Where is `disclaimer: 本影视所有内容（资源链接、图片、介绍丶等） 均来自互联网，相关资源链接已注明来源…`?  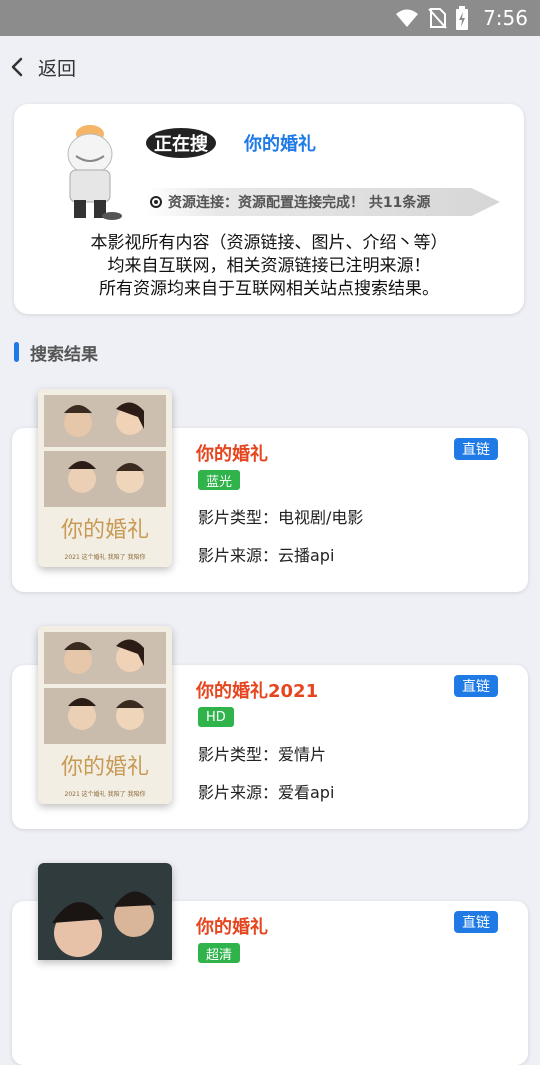
disclaimer: 本影视所有内容（资源链接、图片、介绍丶等） 均来自互联网，相关资源链接已注明来源… is located at coordinates (269, 266).